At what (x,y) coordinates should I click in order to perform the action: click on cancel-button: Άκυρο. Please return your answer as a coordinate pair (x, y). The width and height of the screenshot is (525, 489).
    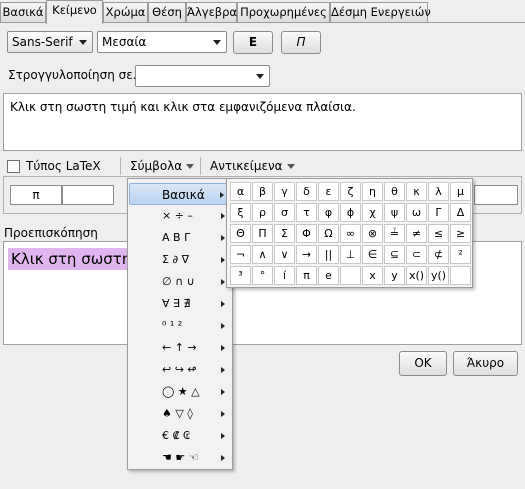
    Looking at the image, I should click on (485, 363).